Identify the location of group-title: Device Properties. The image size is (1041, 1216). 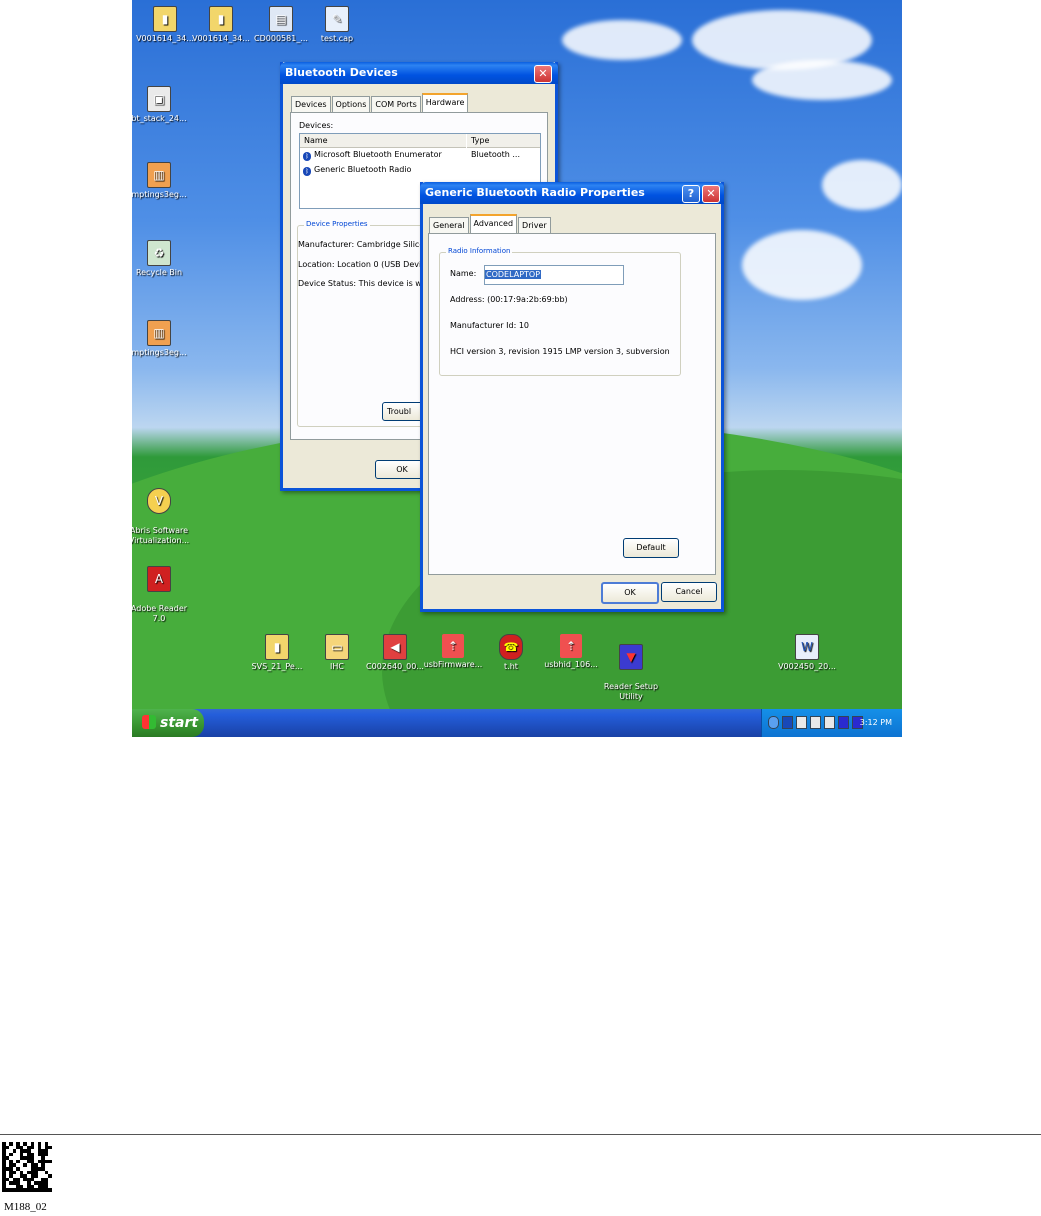
(337, 224).